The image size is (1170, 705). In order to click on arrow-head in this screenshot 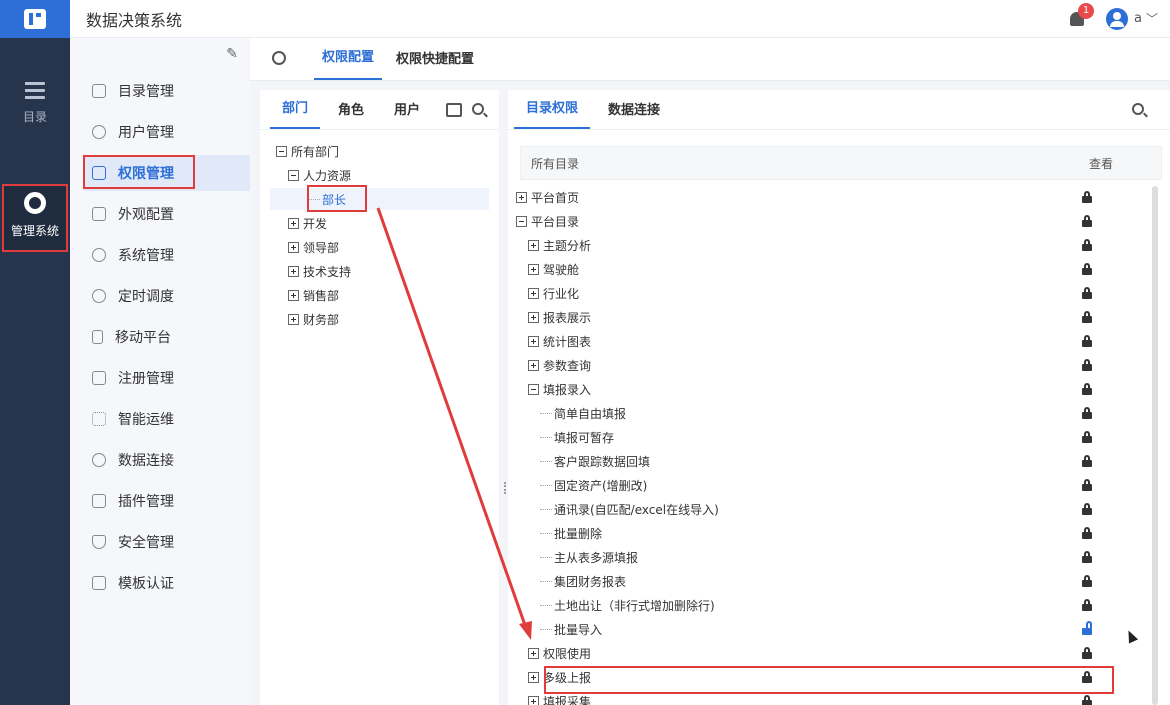, I will do `click(525, 630)`.